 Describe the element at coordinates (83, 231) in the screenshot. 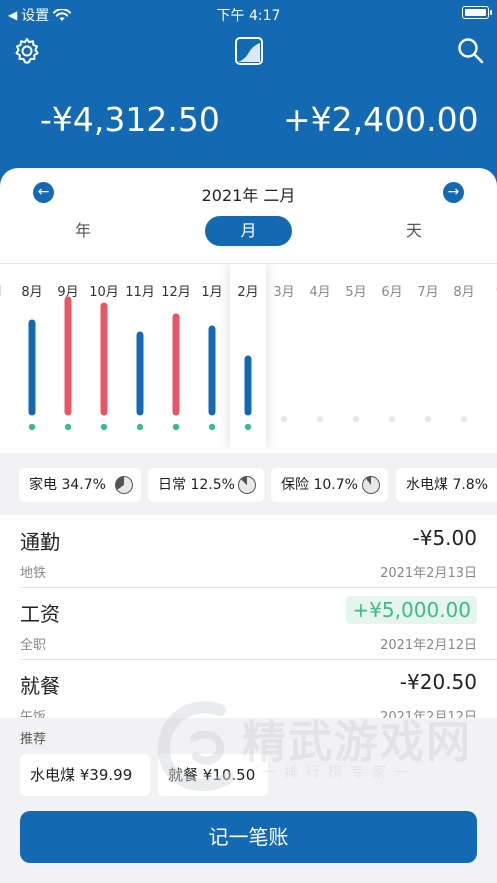

I see `tab-year: 年` at that location.